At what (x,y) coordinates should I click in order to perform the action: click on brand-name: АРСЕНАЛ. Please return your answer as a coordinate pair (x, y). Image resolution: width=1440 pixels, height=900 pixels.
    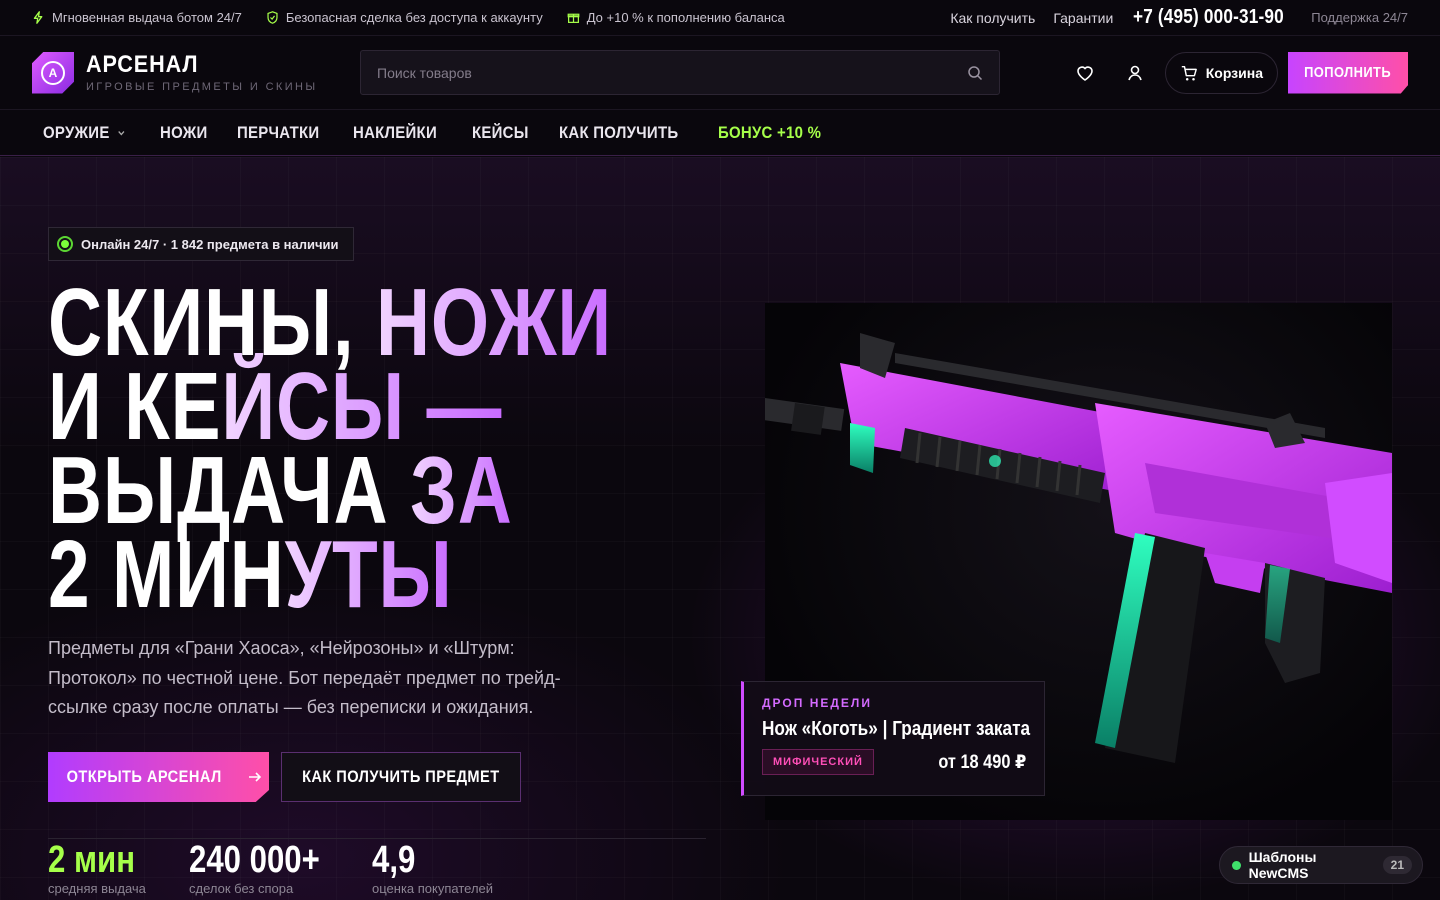
    Looking at the image, I should click on (142, 64).